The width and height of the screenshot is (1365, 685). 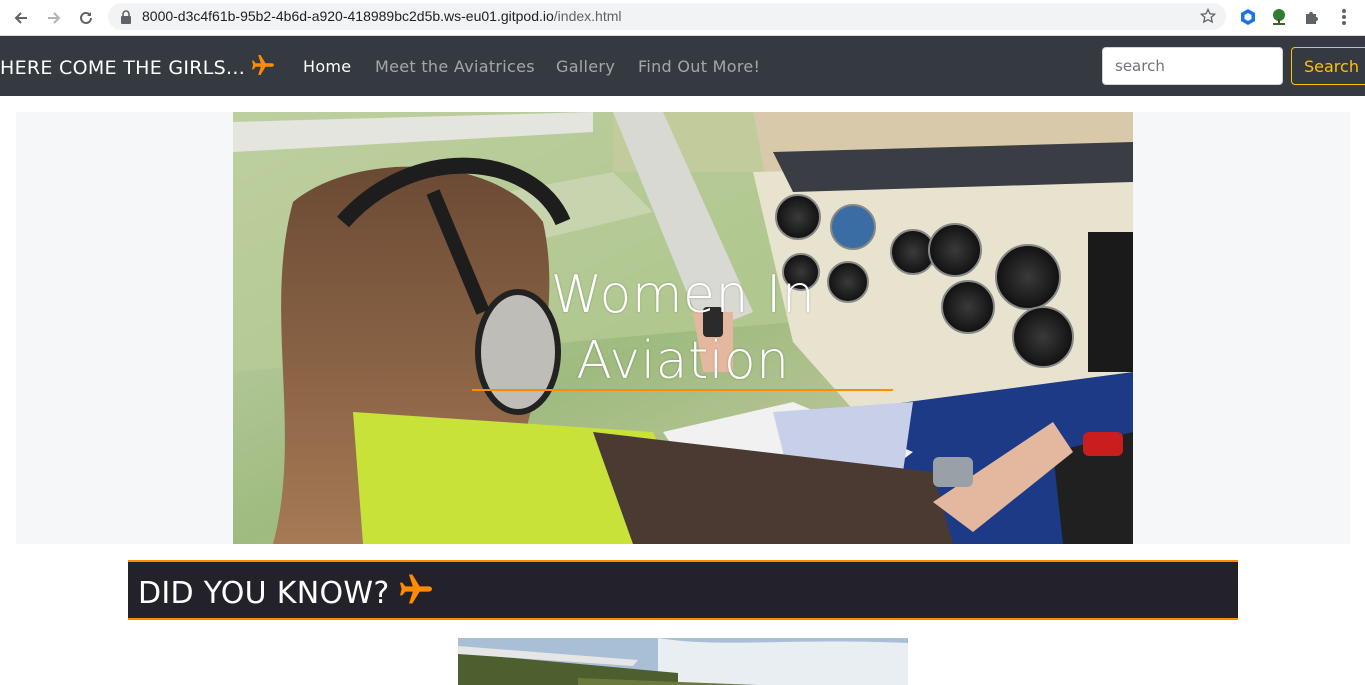 What do you see at coordinates (455, 66) in the screenshot?
I see `nav-link-aviatrices: Meet the Aviatrices` at bounding box center [455, 66].